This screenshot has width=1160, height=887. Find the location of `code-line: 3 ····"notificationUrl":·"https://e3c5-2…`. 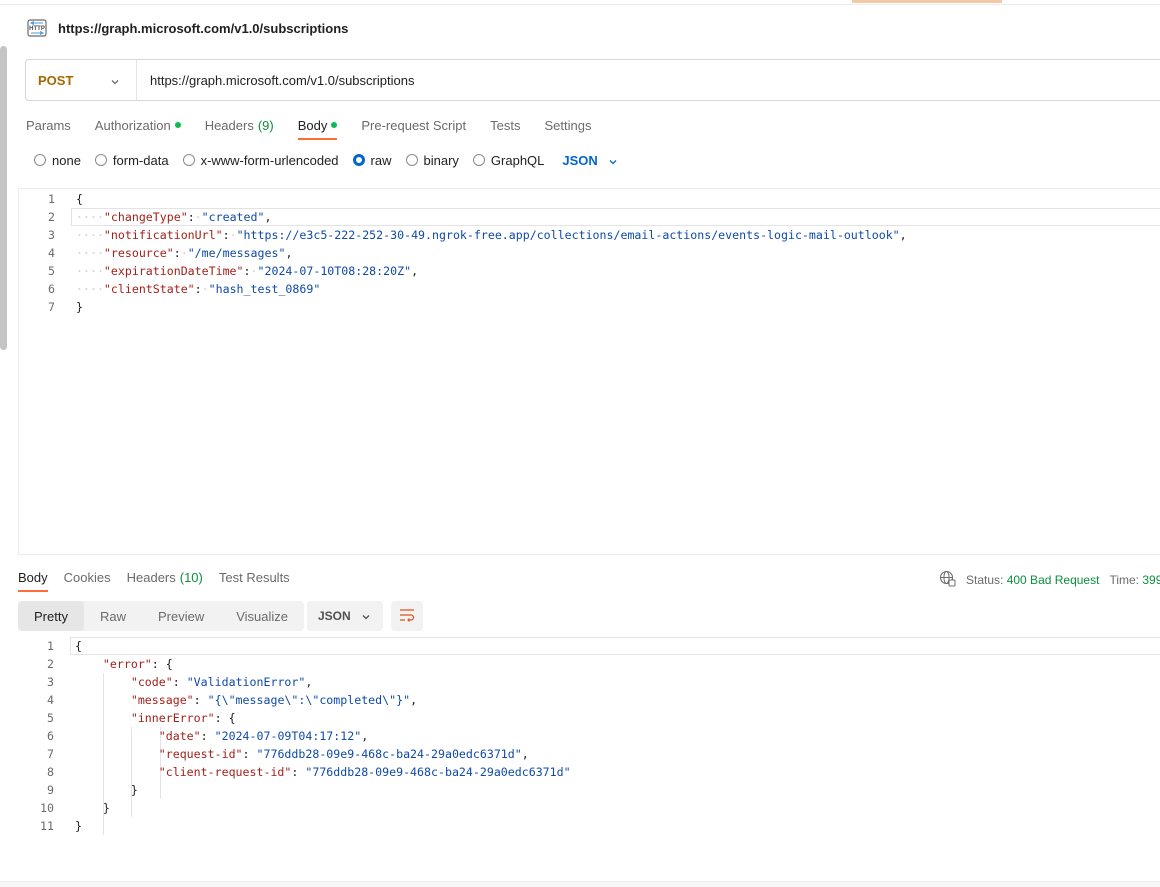

code-line: 3 ····"notificationUrl":·"https://e3c5-2… is located at coordinates (463, 235).